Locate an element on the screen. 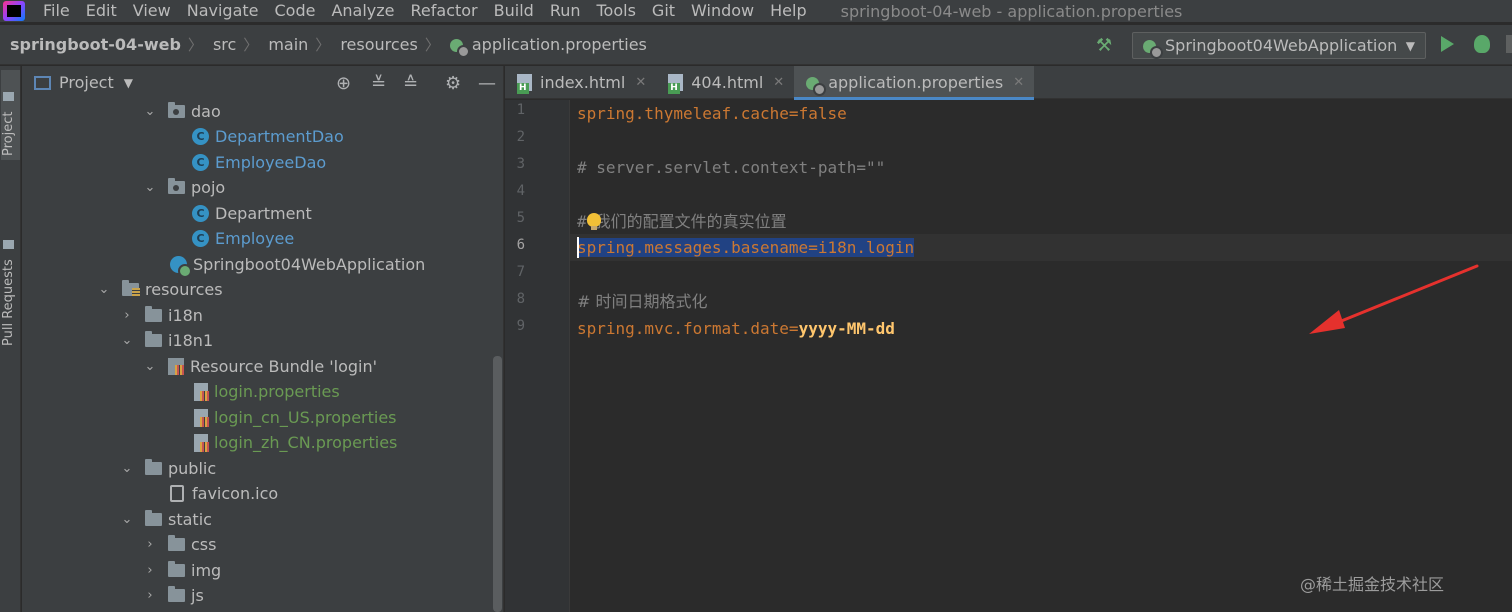  code-line-8: # 时间日期格式化 is located at coordinates (642, 301).